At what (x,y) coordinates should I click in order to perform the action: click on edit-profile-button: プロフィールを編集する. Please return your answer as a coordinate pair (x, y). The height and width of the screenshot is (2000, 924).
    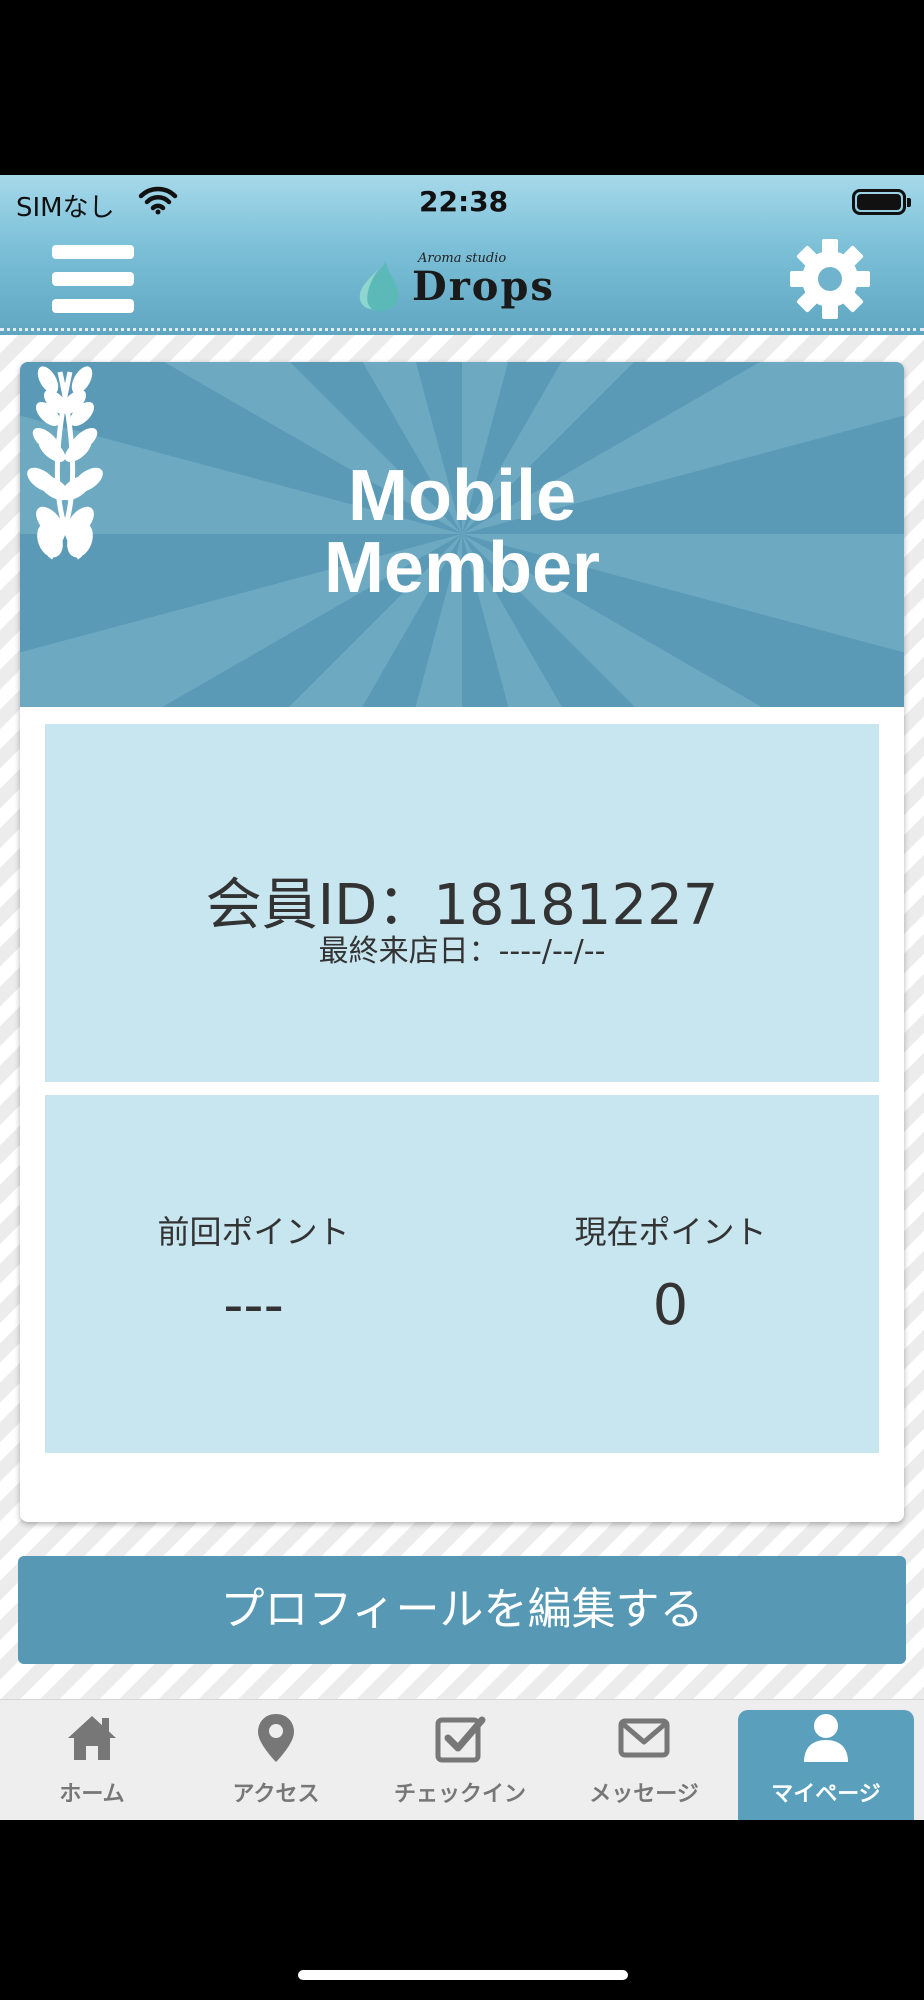
    Looking at the image, I should click on (462, 1610).